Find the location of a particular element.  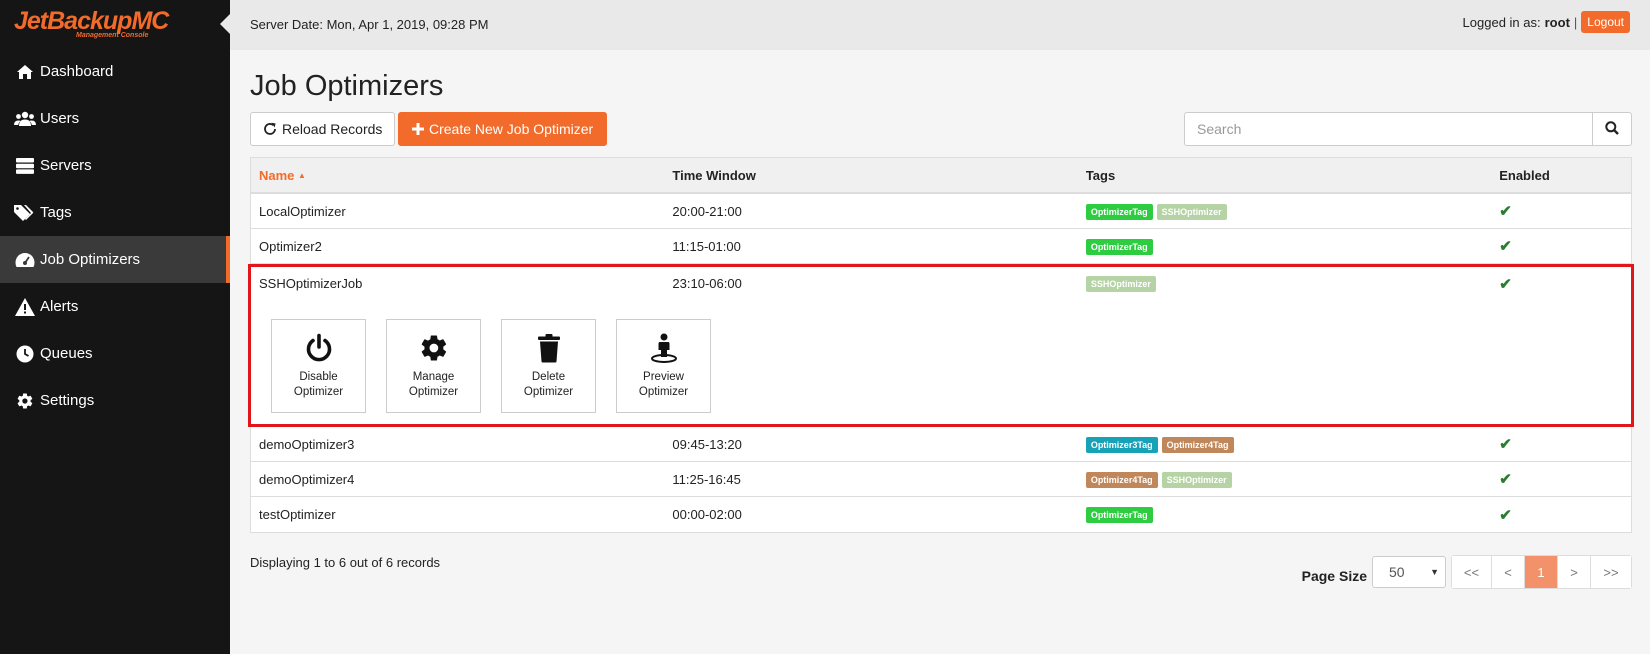

tag-badge: OptimizerTag is located at coordinates (1119, 515).